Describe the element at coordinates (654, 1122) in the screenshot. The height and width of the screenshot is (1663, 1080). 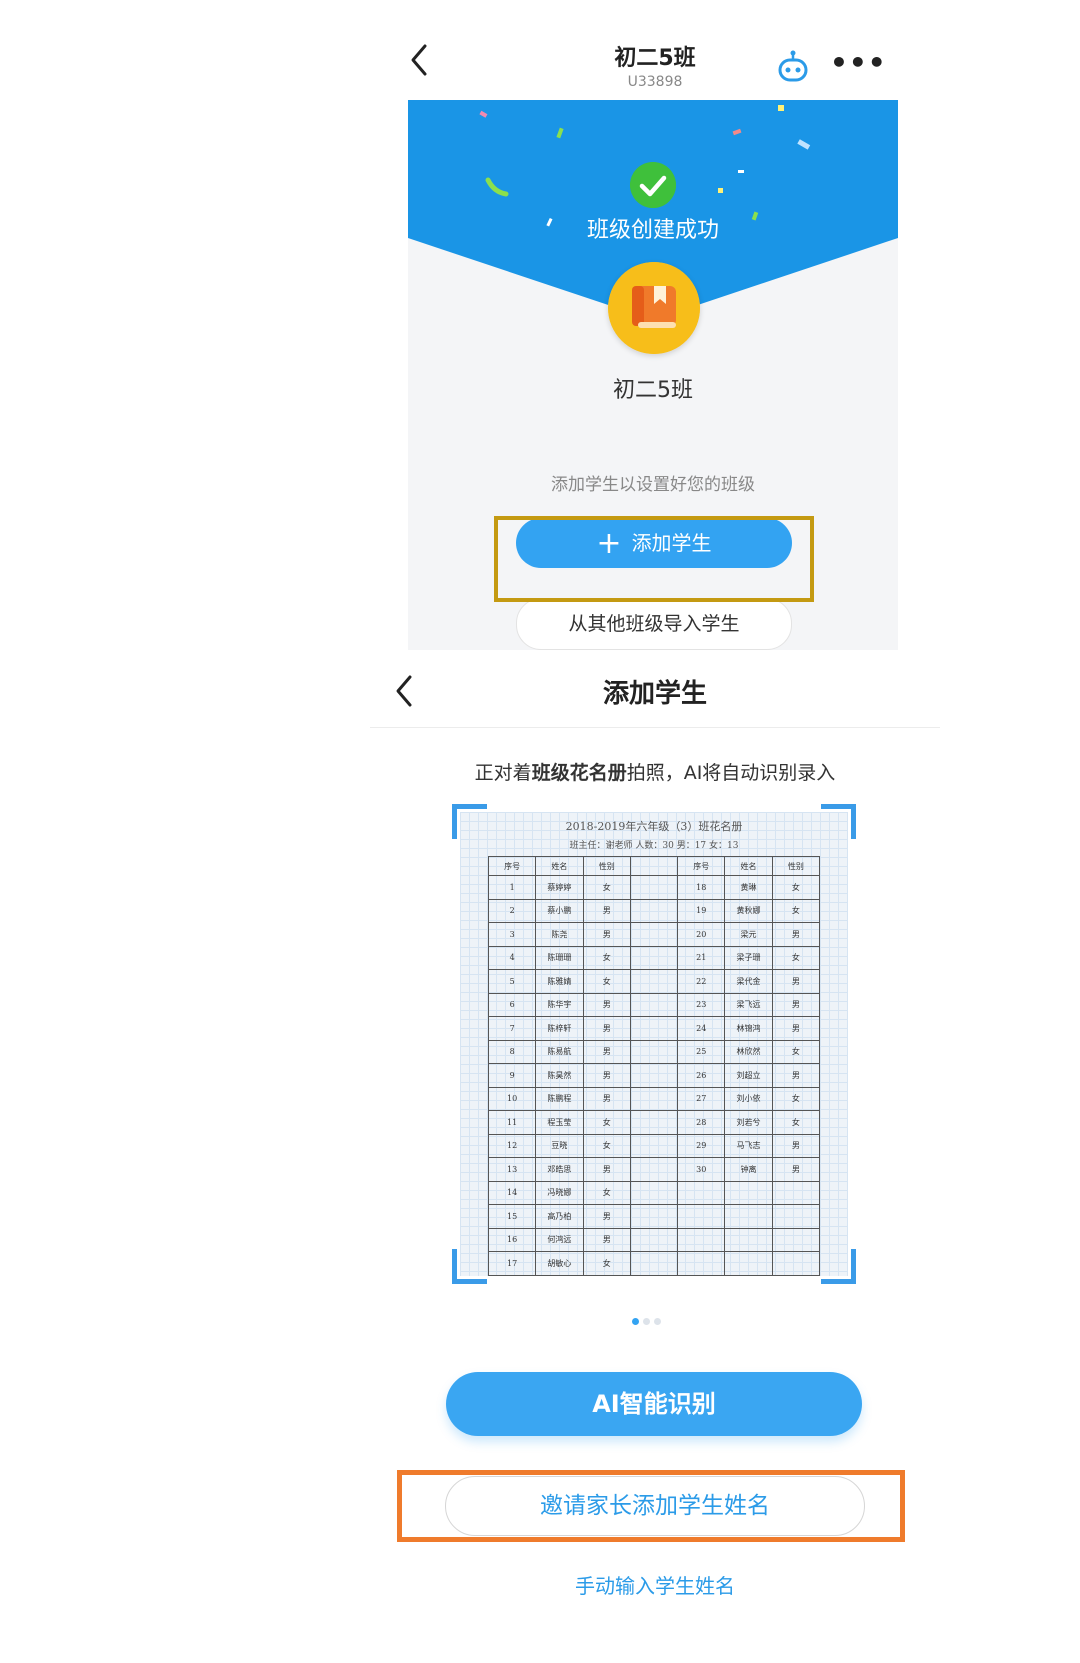
I see `table-row: 11 程玉莹女 28 刘若兮女` at that location.